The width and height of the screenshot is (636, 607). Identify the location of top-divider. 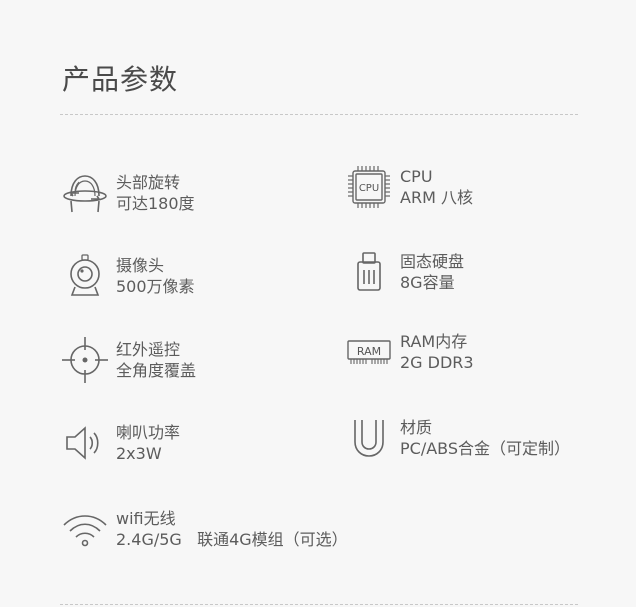
(319, 114).